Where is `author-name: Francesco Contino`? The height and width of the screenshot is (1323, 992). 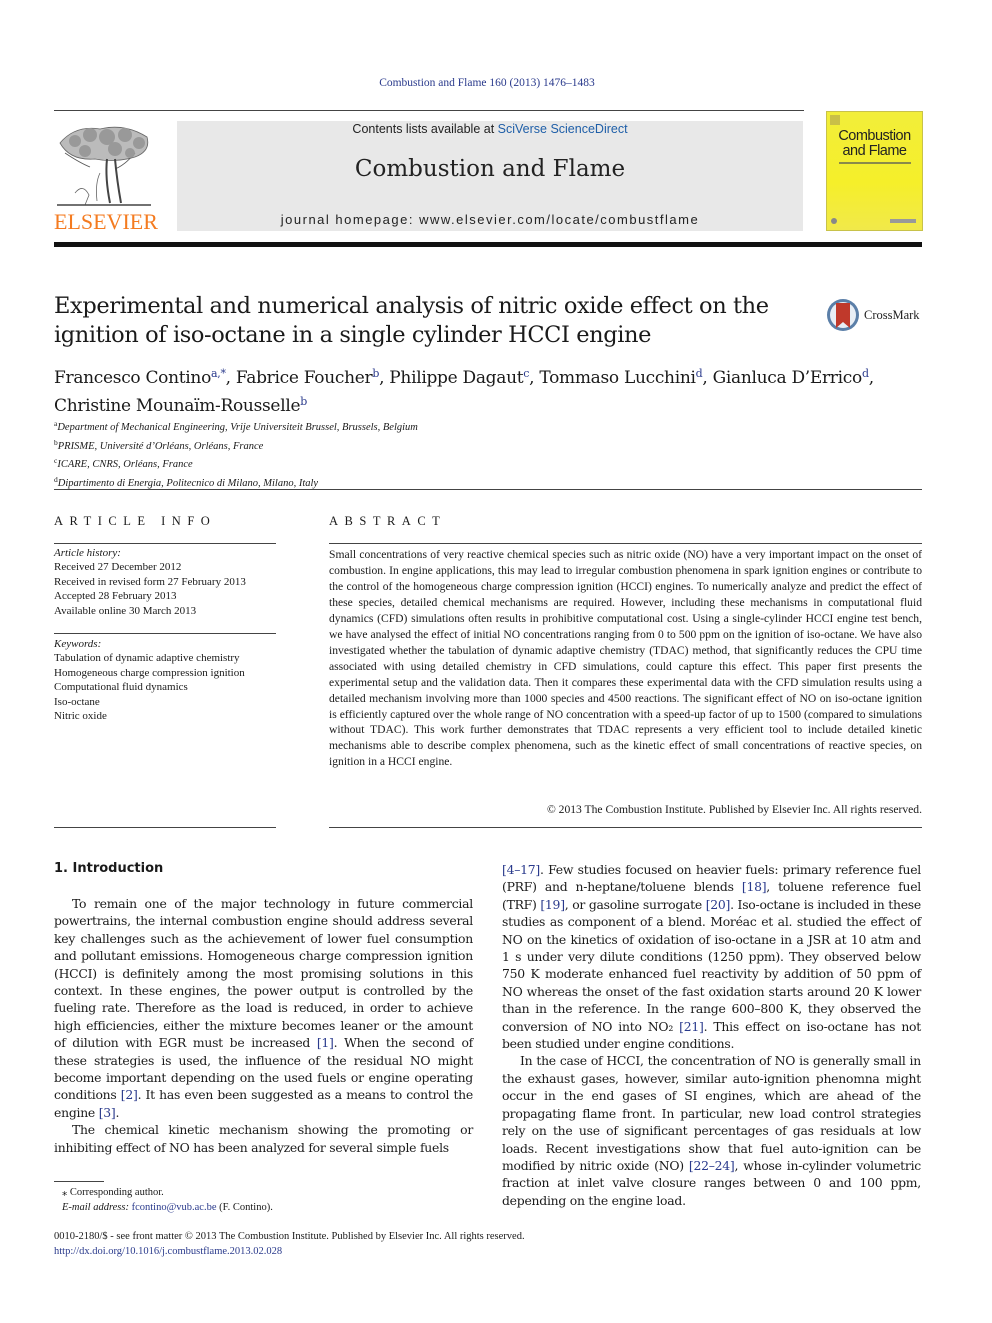 author-name: Francesco Contino is located at coordinates (132, 378).